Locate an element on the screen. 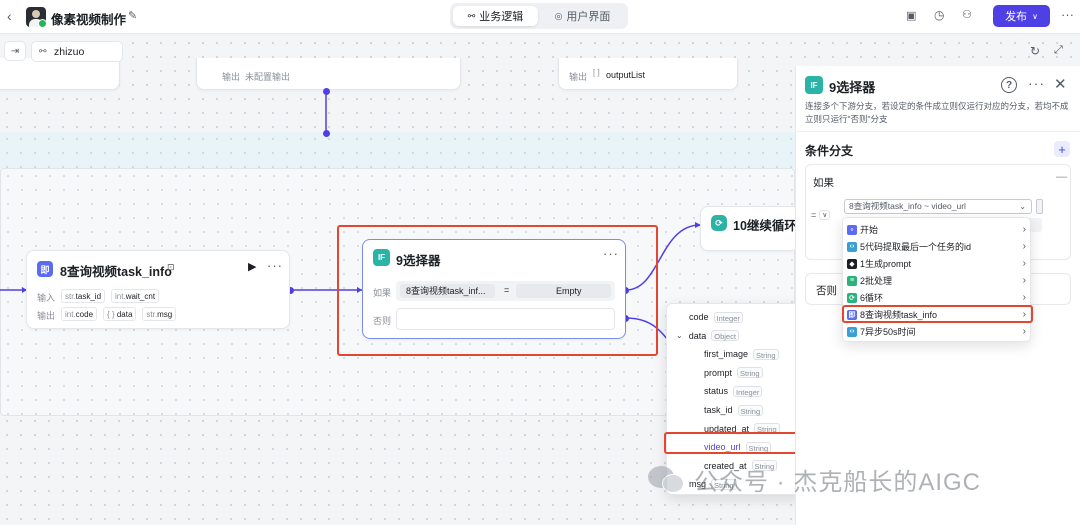 Image resolution: width=1080 pixels, height=525 pixels. add-branch-button: + is located at coordinates (1062, 149).